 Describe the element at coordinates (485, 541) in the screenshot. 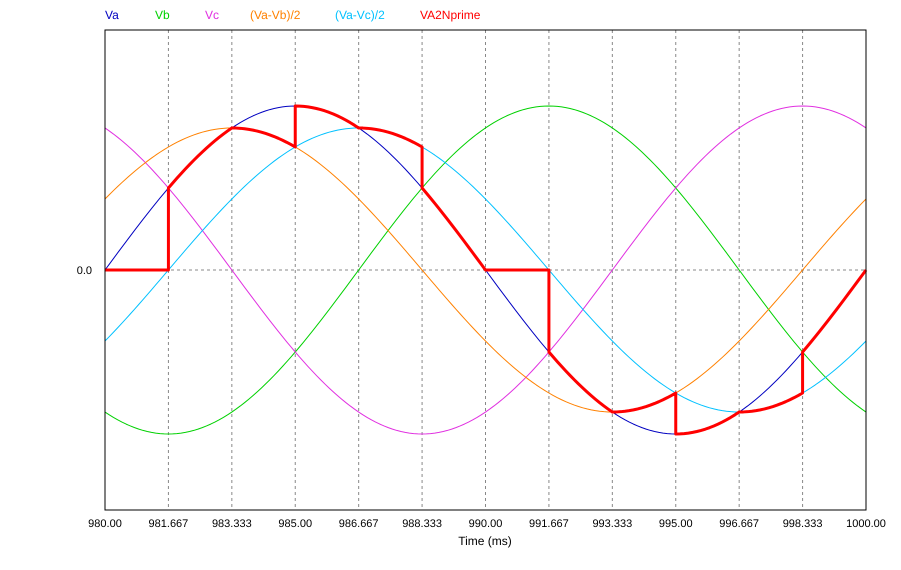

I see `axis-title: Time (ms)` at that location.